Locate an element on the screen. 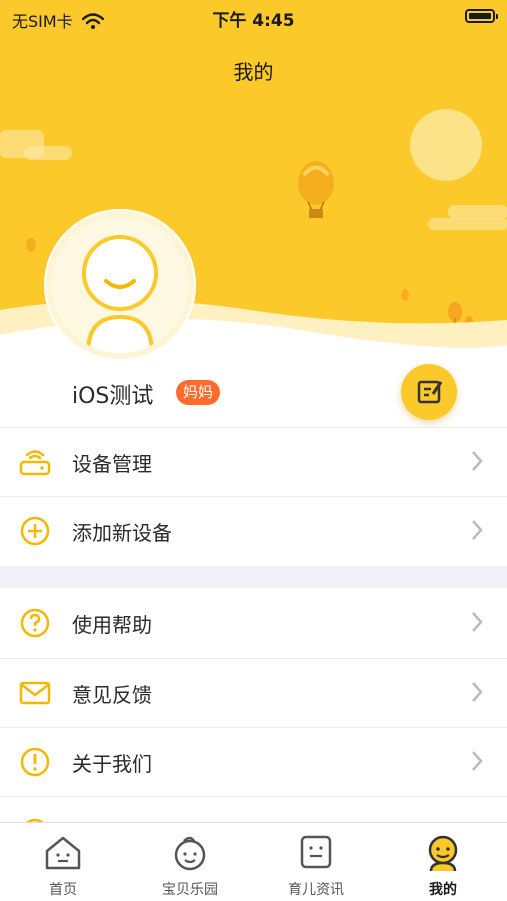 The height and width of the screenshot is (901, 507). profile-icon is located at coordinates (443, 853).